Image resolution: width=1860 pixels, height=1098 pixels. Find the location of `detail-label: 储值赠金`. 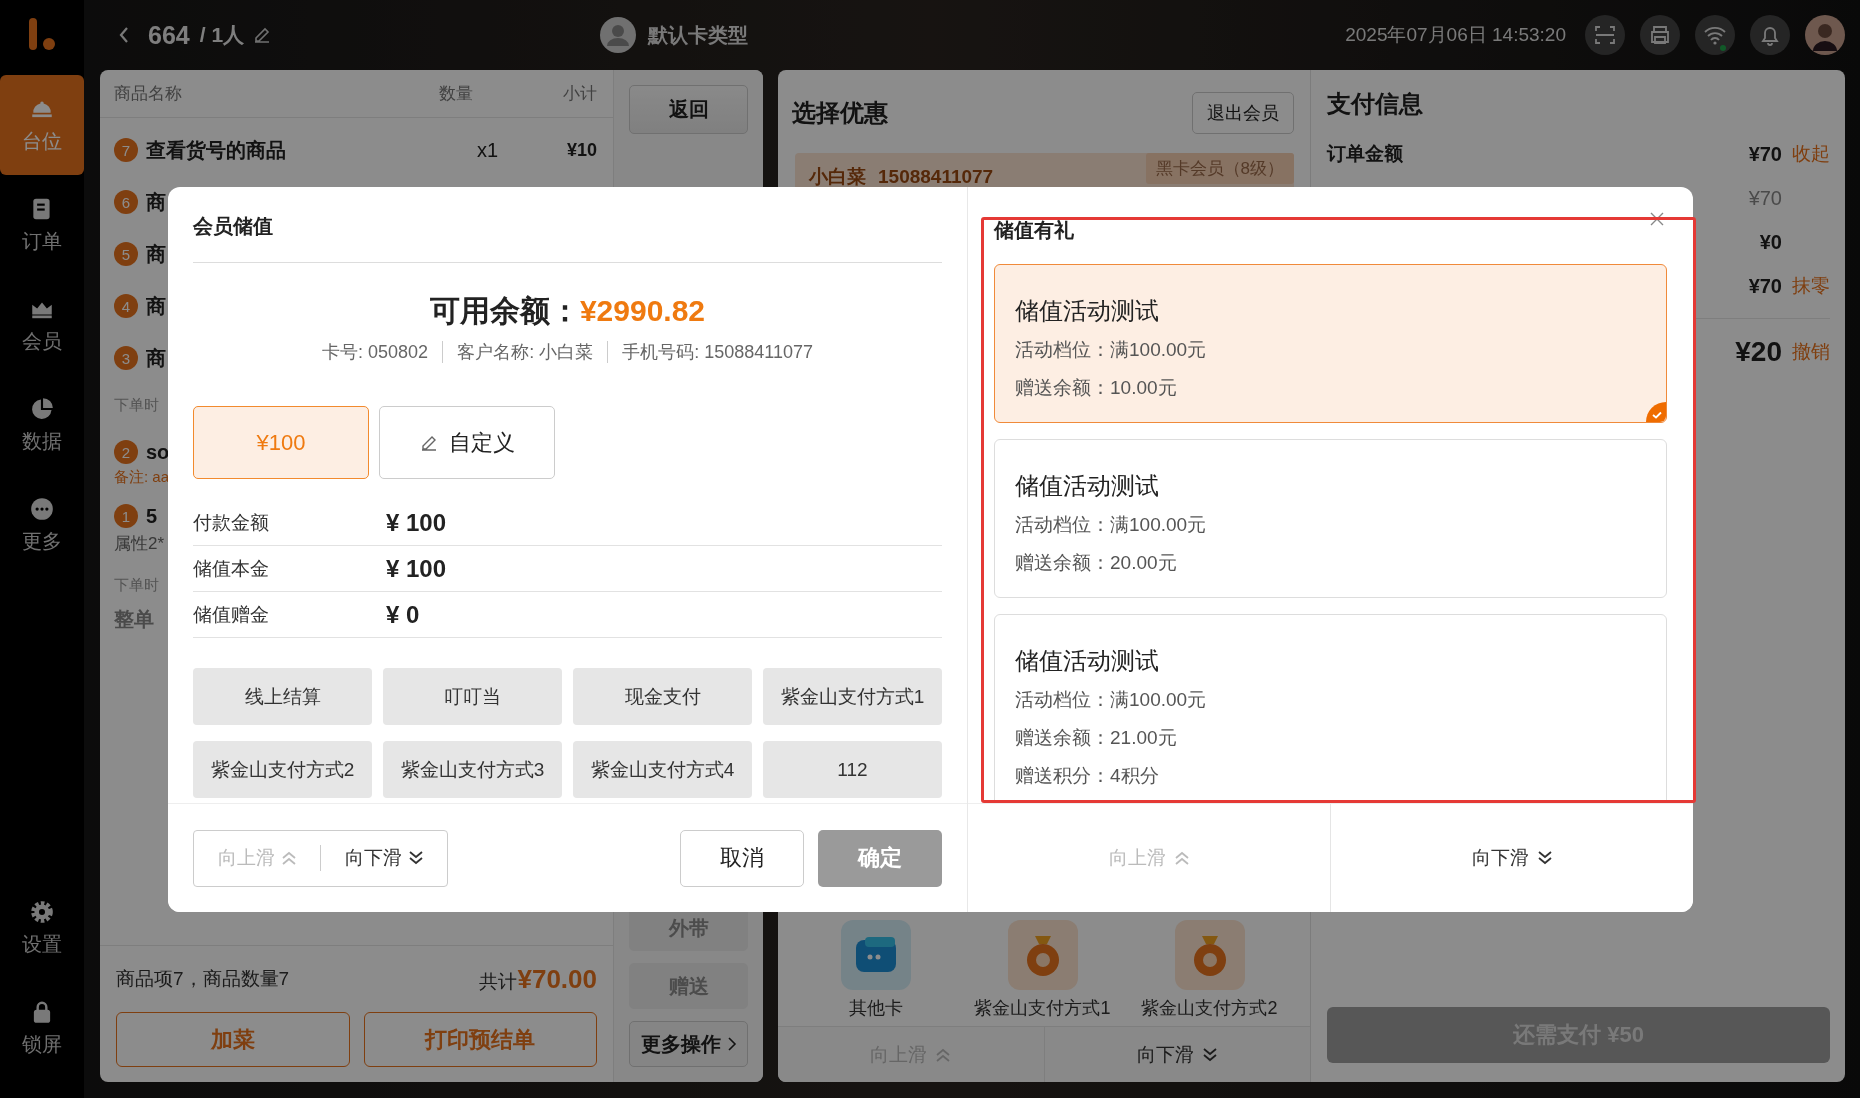

detail-label: 储值赠金 is located at coordinates (231, 614).